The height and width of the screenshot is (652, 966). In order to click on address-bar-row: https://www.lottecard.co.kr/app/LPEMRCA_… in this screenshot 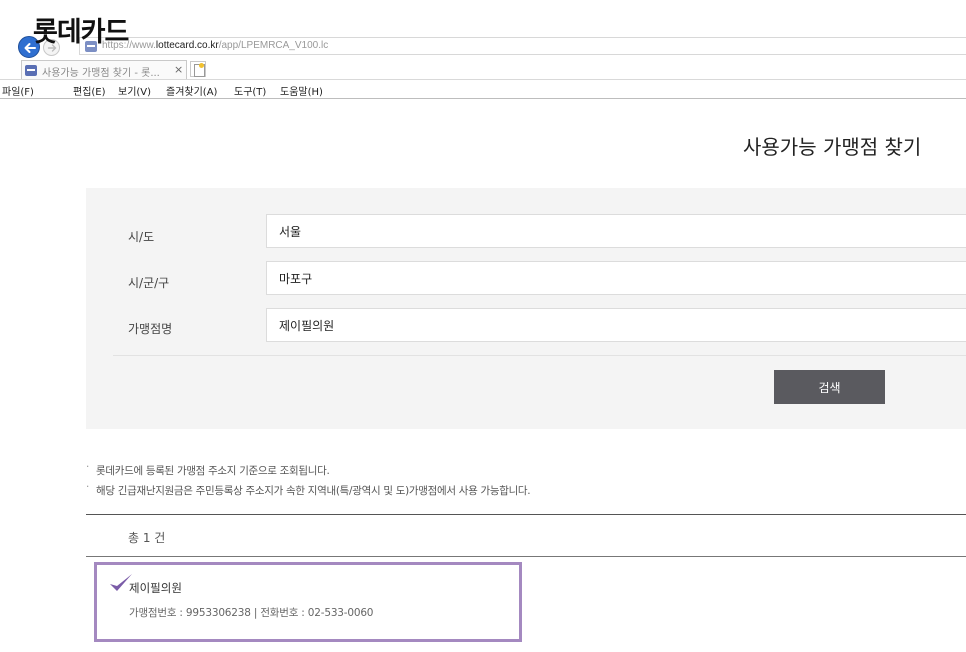, I will do `click(483, 46)`.